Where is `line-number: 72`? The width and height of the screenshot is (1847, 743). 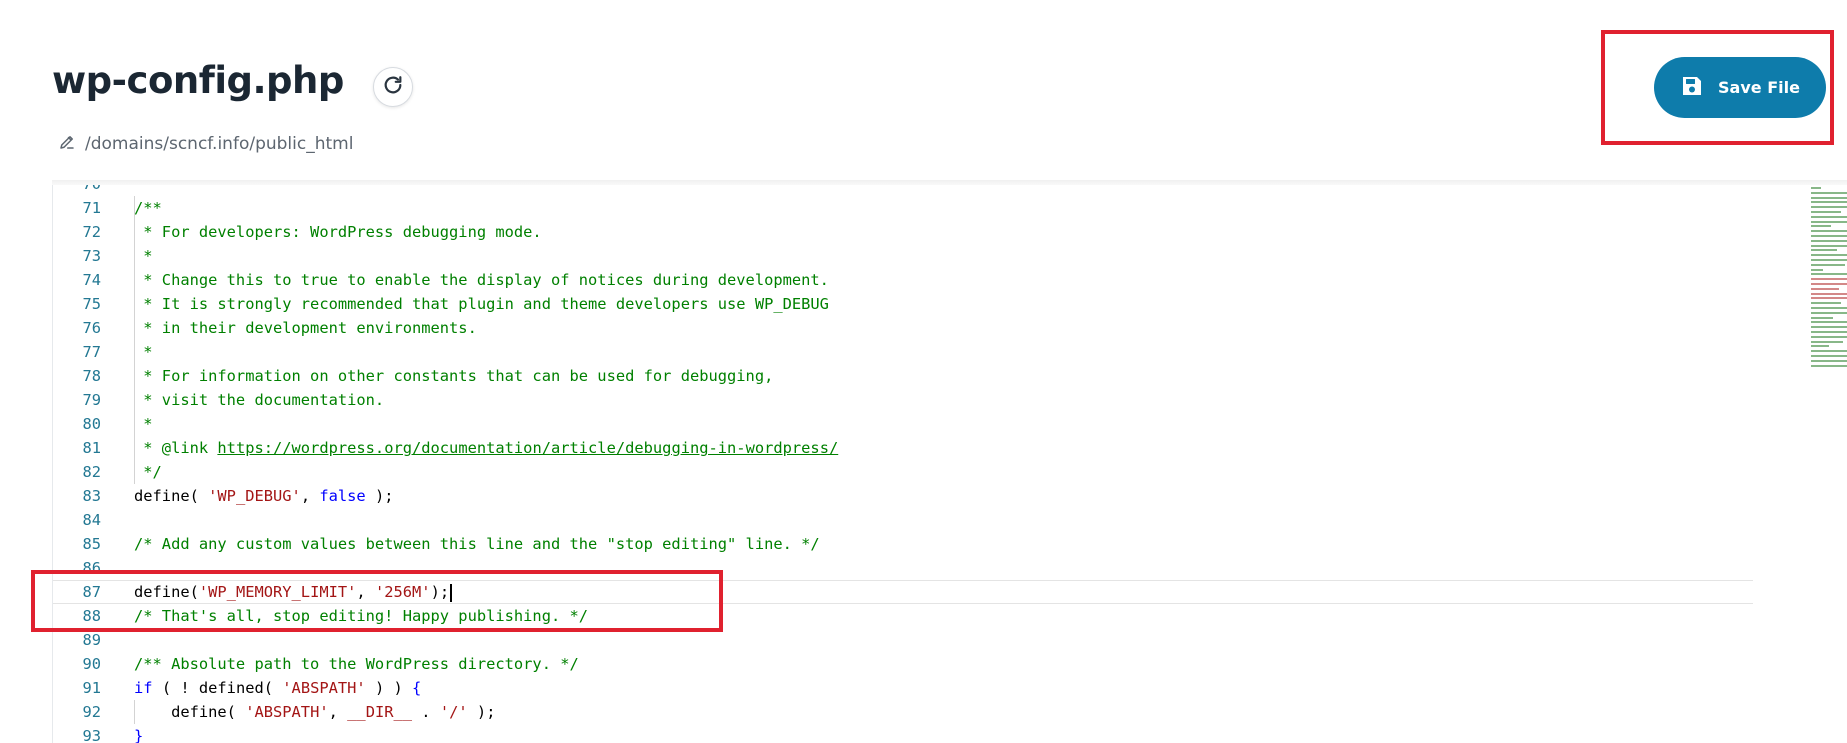
line-number: 72 is located at coordinates (91, 232).